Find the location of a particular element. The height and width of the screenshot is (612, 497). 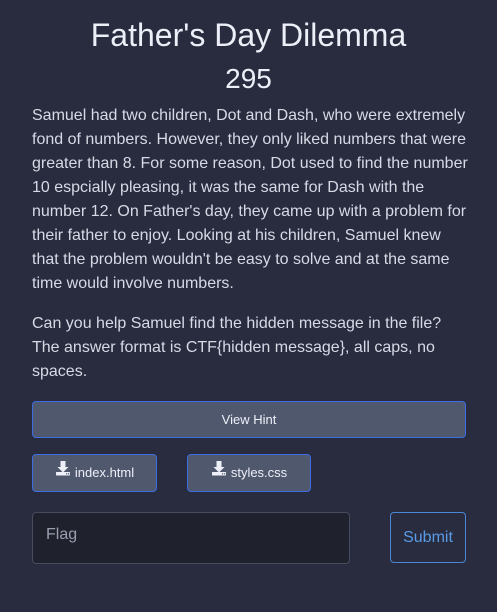

file-name: index.html is located at coordinates (104, 472).